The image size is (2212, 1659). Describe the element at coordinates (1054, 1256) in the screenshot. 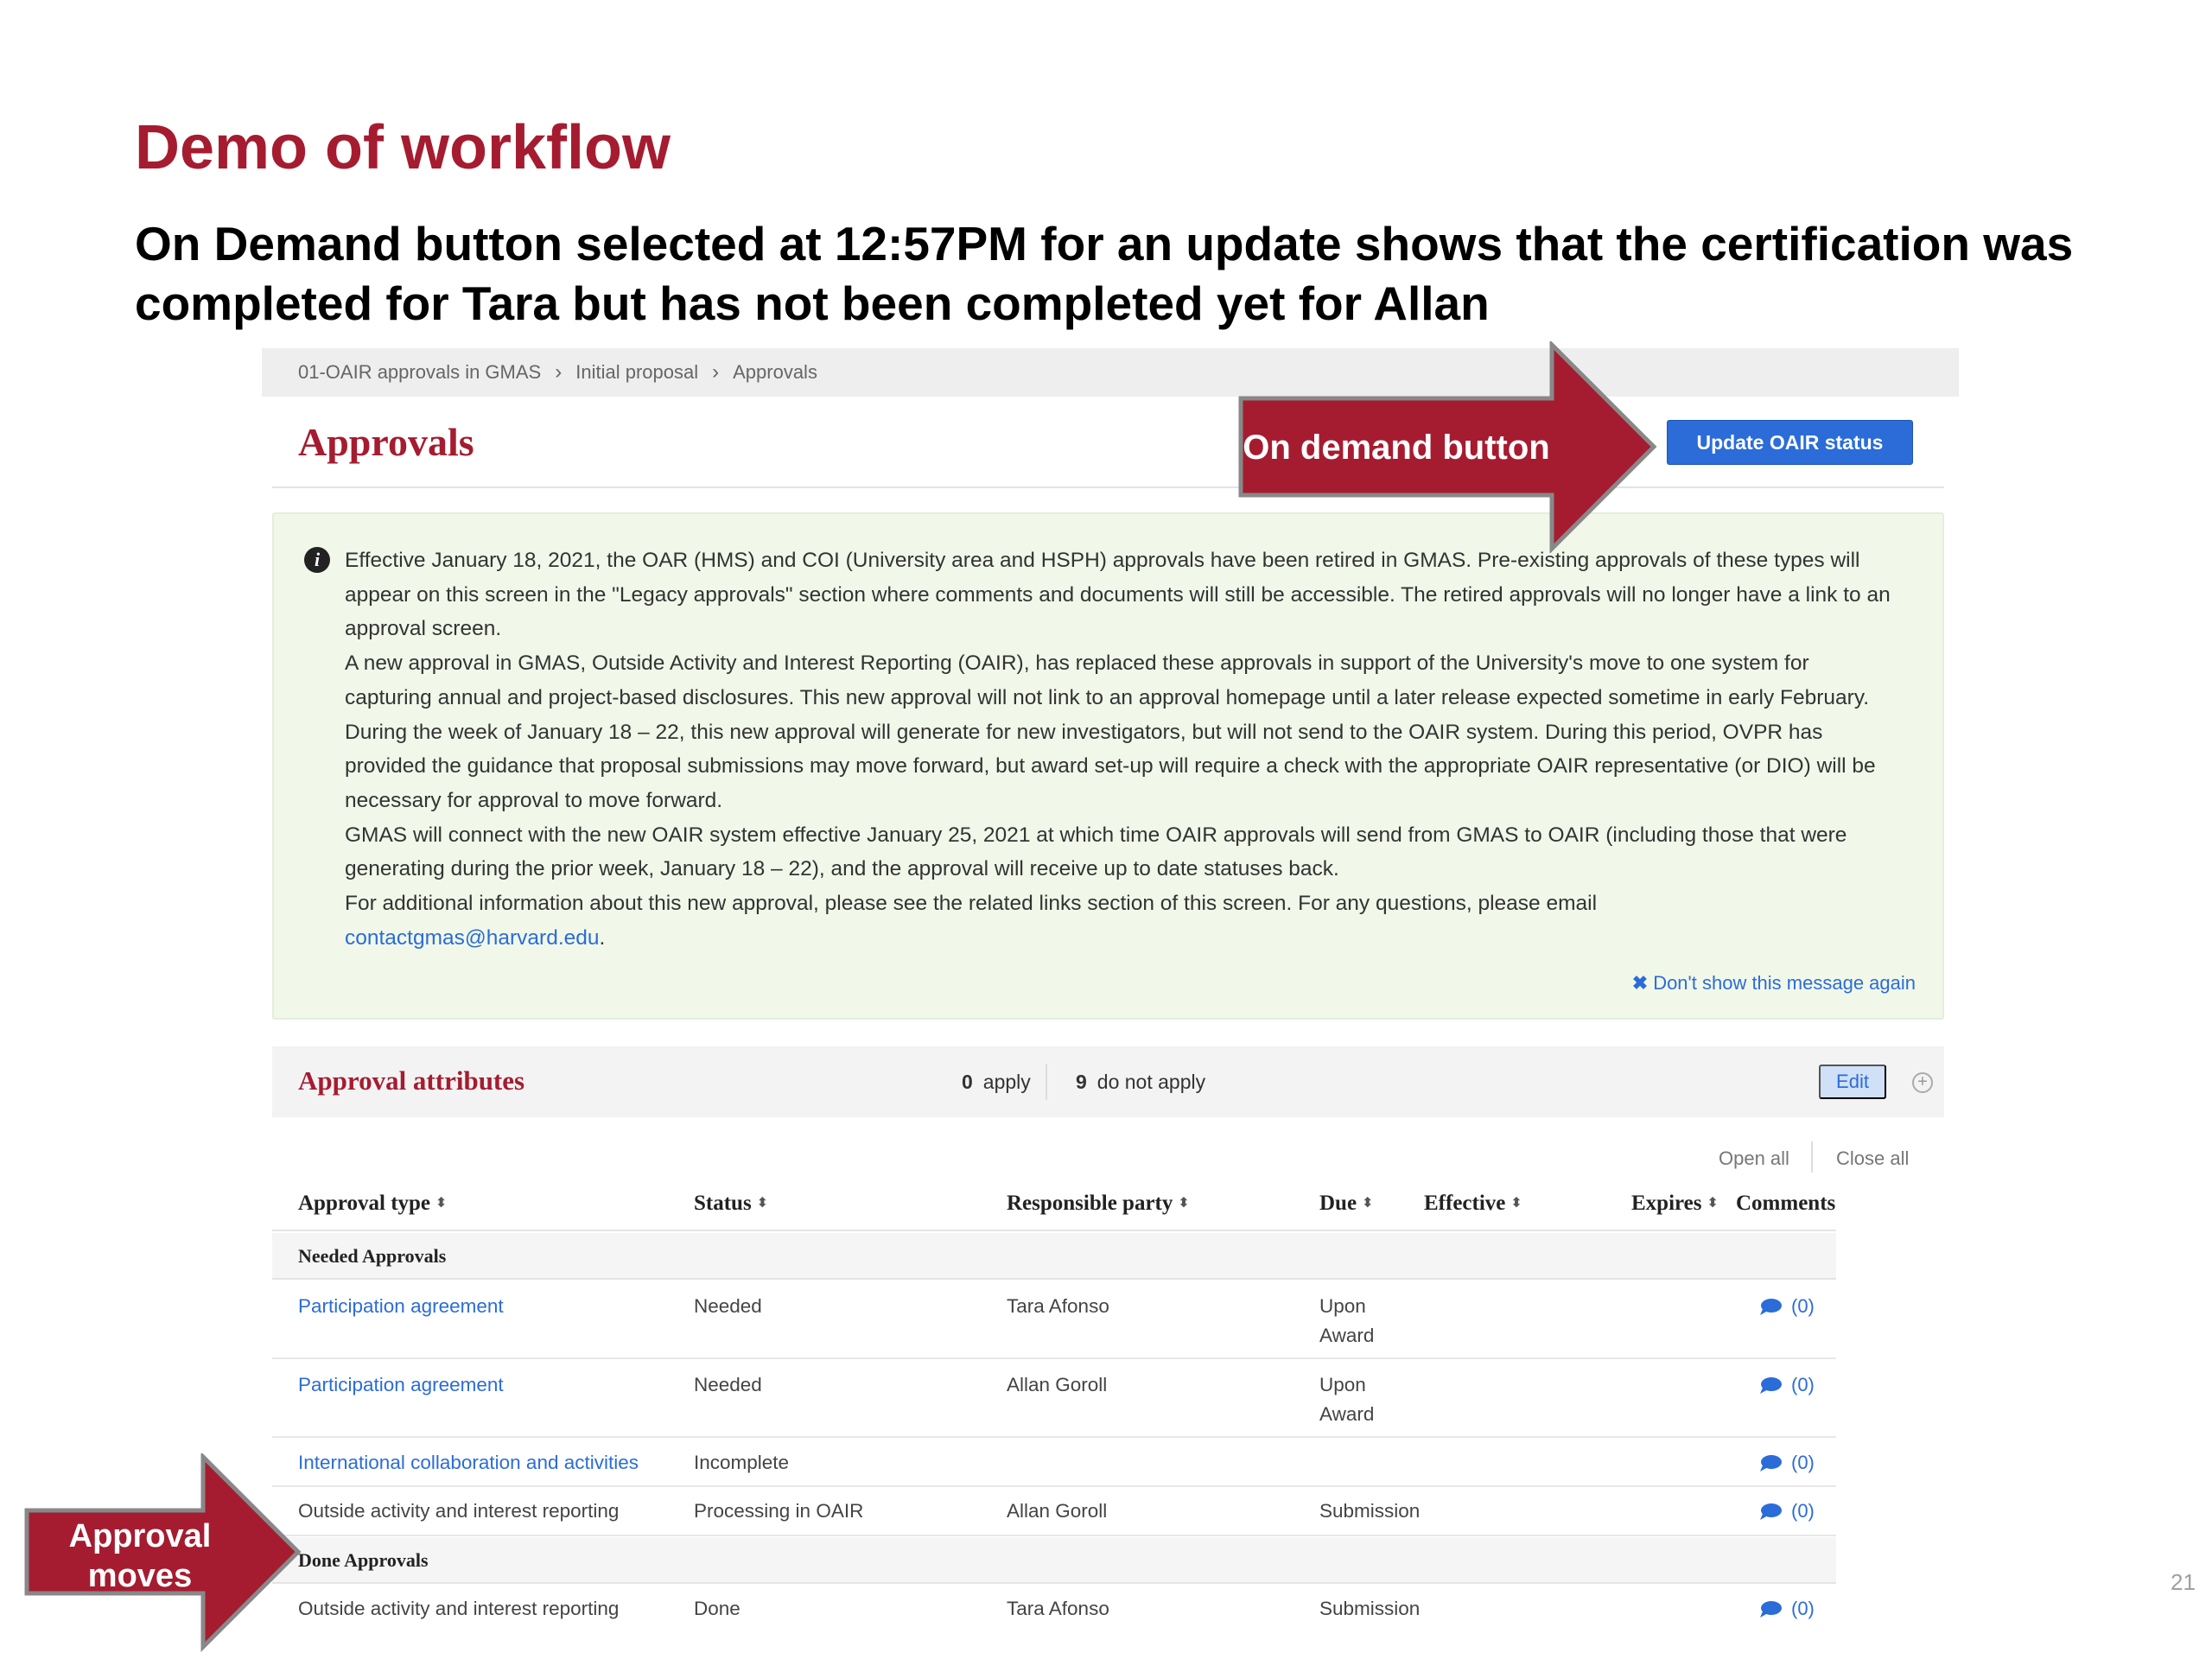

I see `group-header-needed: Needed Approvals` at that location.